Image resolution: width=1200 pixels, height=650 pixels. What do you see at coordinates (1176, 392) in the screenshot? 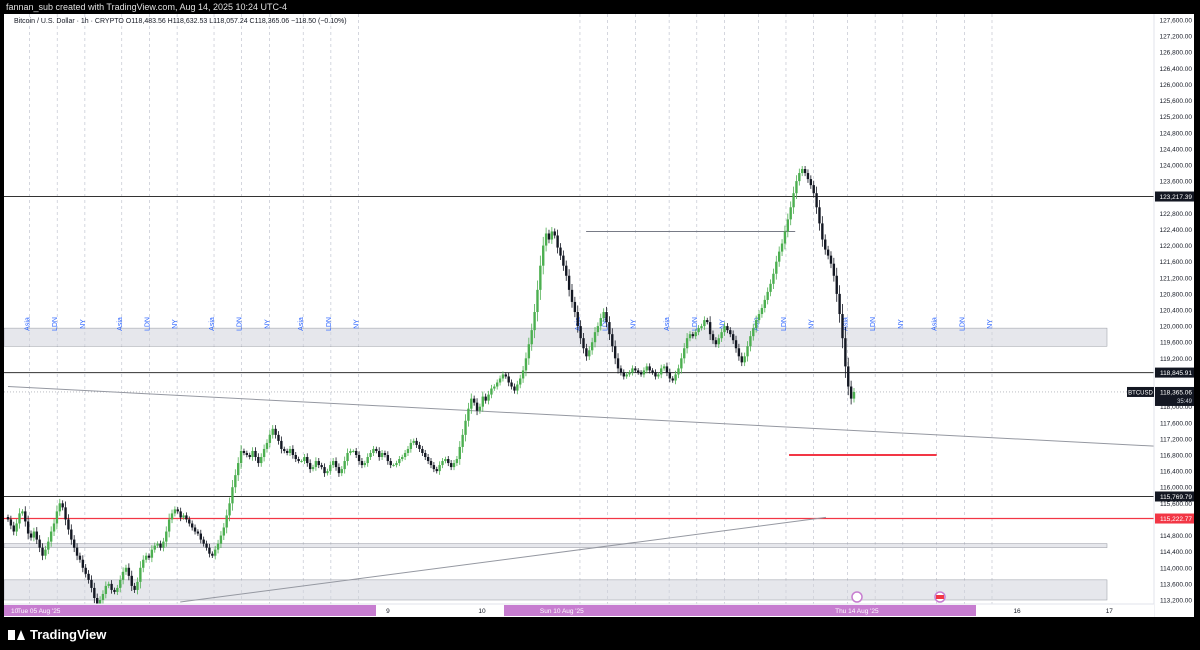
I see `current-price-label: 118,365.06` at bounding box center [1176, 392].